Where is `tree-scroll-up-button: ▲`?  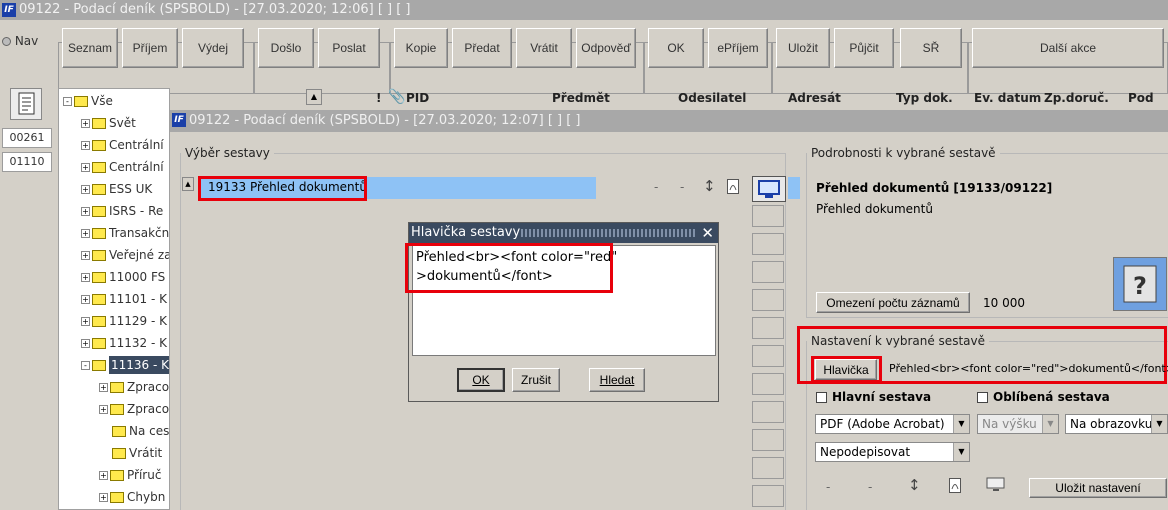 tree-scroll-up-button: ▲ is located at coordinates (314, 97).